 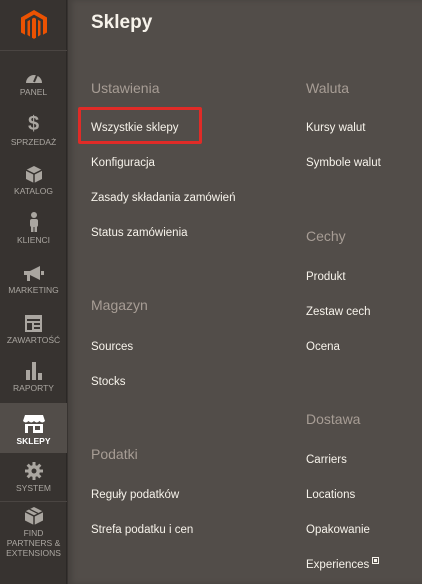 What do you see at coordinates (338, 565) in the screenshot?
I see `menu-link-label: Experiences` at bounding box center [338, 565].